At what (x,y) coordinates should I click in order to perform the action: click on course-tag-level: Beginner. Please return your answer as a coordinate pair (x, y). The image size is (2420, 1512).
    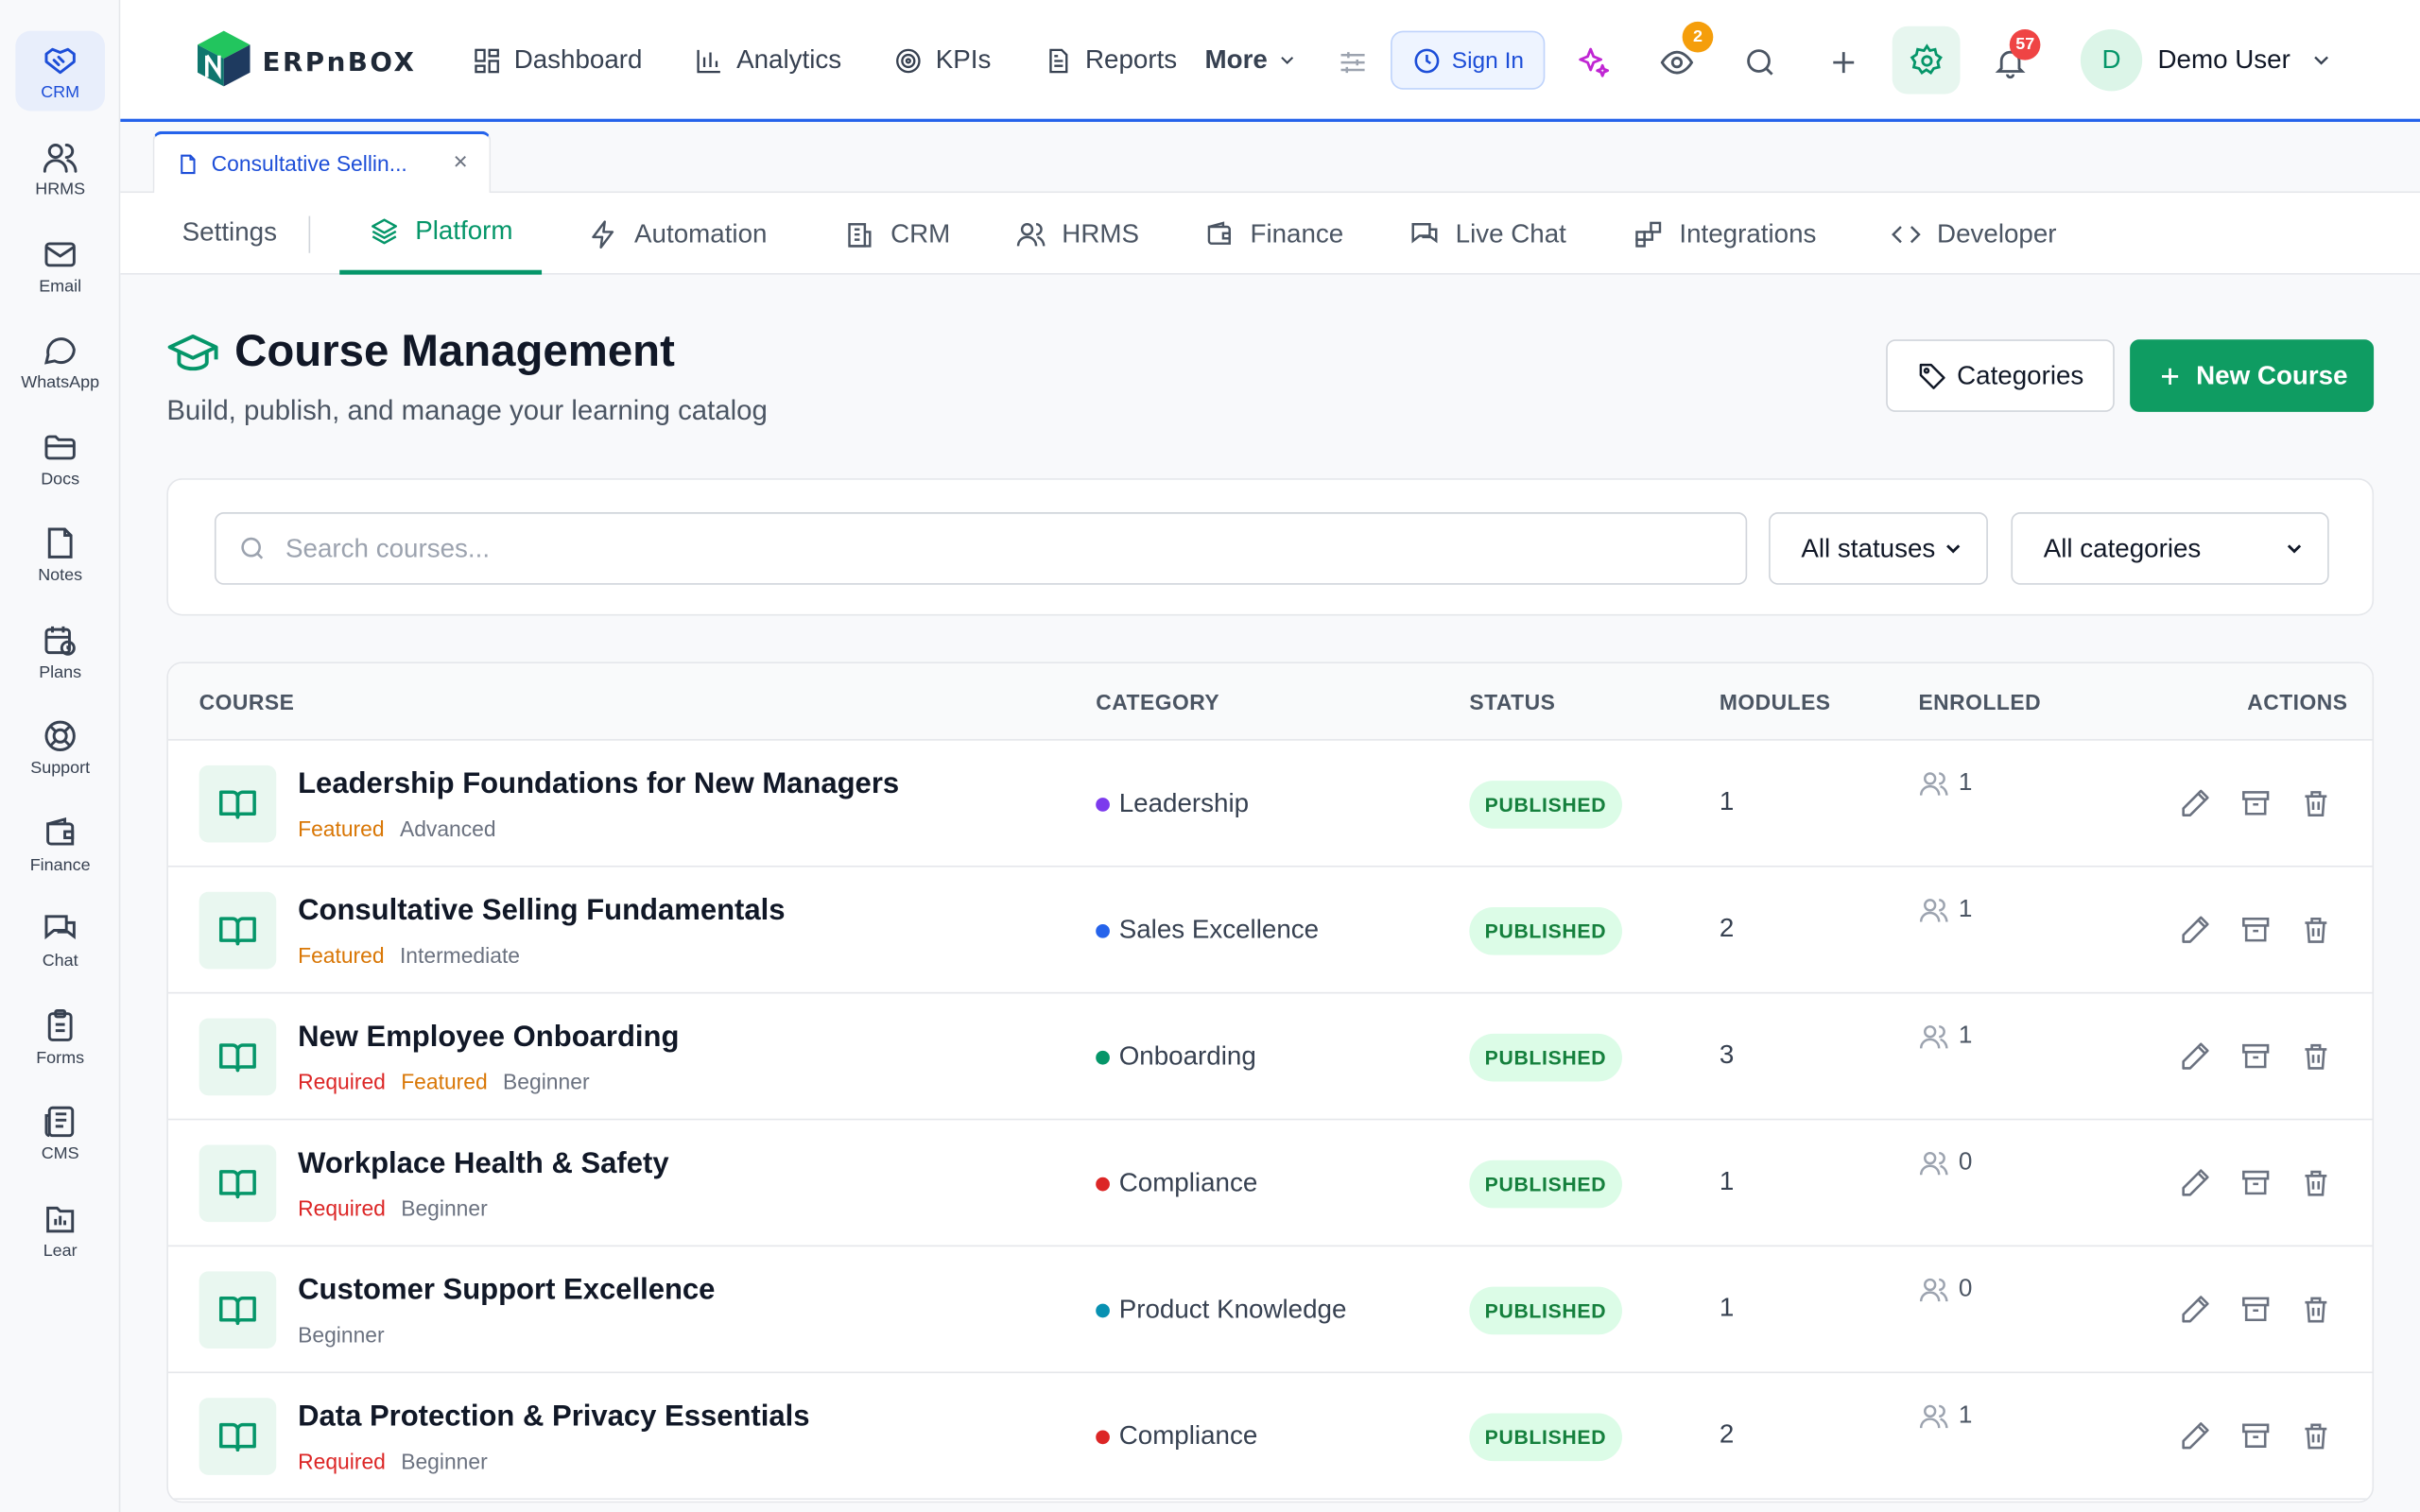
    Looking at the image, I should click on (341, 1335).